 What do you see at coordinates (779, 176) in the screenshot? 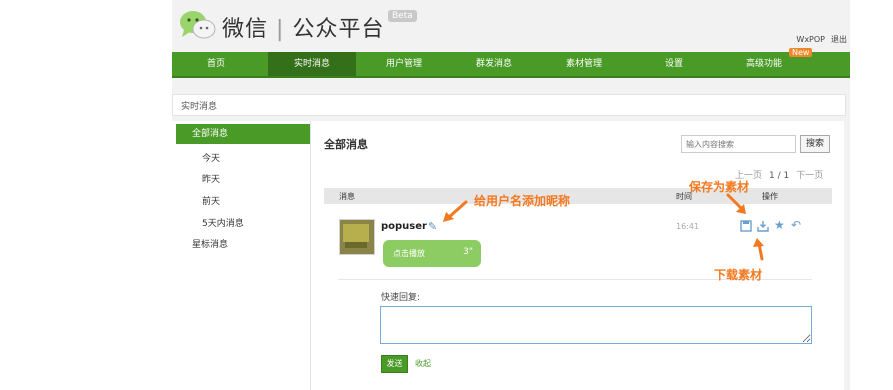
I see `page-indicator: 1 / 1` at bounding box center [779, 176].